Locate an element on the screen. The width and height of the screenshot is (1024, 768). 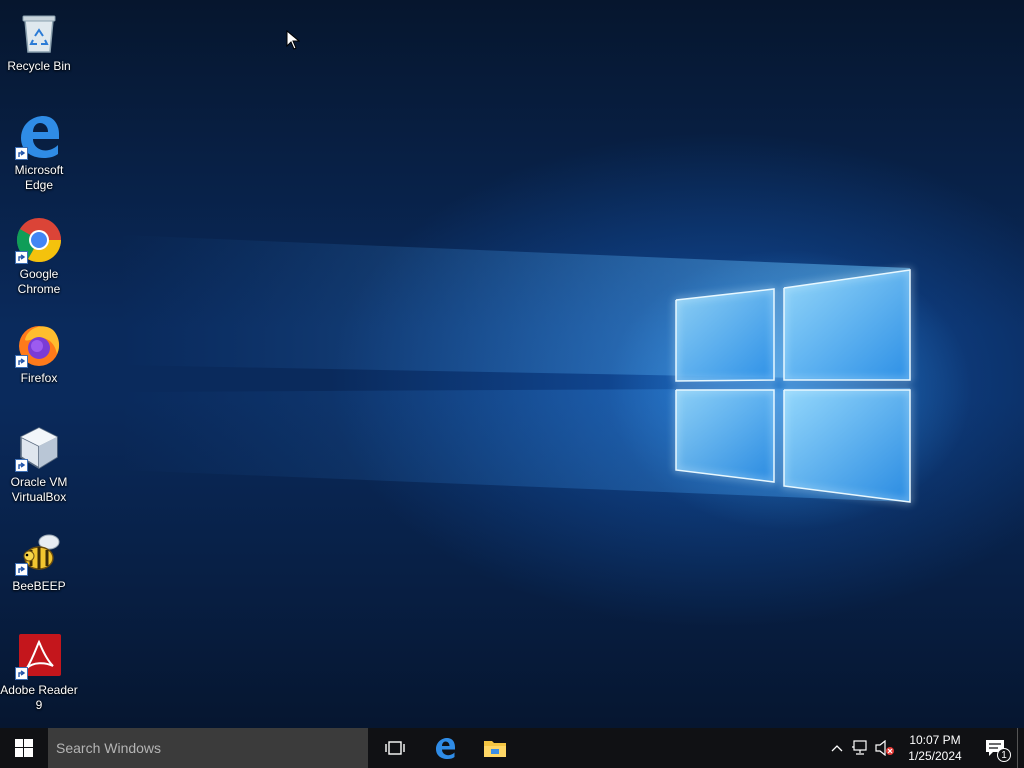
task-view-icon is located at coordinates (395, 748).